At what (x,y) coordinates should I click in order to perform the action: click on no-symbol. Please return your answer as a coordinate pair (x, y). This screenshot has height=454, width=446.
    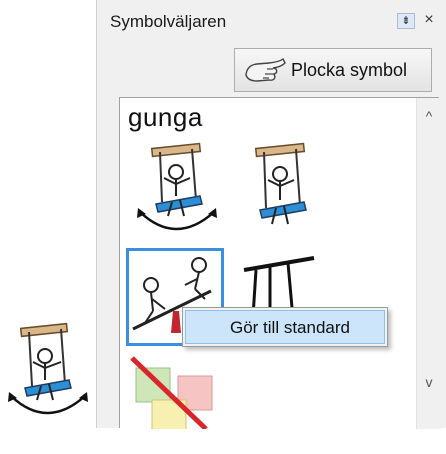
    Looking at the image, I should click on (171, 393).